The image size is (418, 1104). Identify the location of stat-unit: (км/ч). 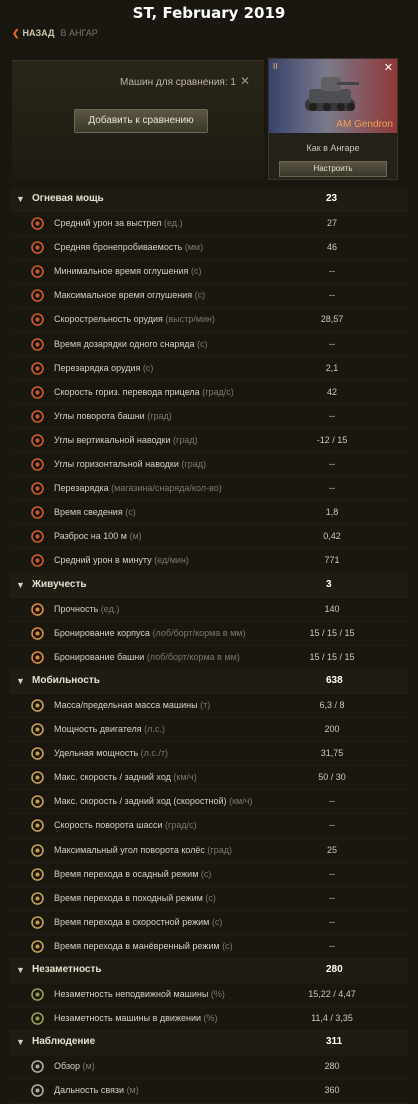
(241, 801).